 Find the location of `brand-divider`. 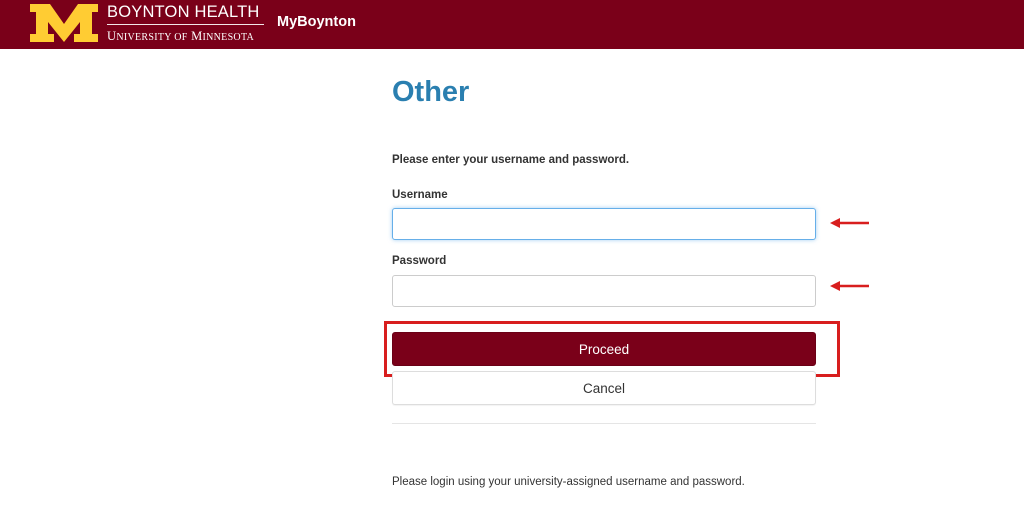

brand-divider is located at coordinates (185, 24).